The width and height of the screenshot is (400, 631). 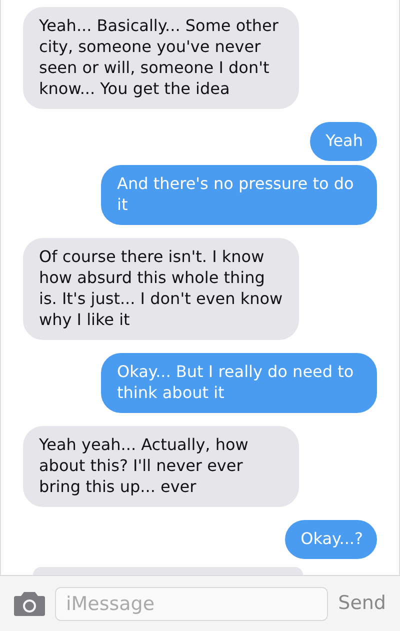 What do you see at coordinates (161, 466) in the screenshot?
I see `received-message-bubble: Yeah yeah... Actually, how about this? I'll never ever bring this up... ever` at bounding box center [161, 466].